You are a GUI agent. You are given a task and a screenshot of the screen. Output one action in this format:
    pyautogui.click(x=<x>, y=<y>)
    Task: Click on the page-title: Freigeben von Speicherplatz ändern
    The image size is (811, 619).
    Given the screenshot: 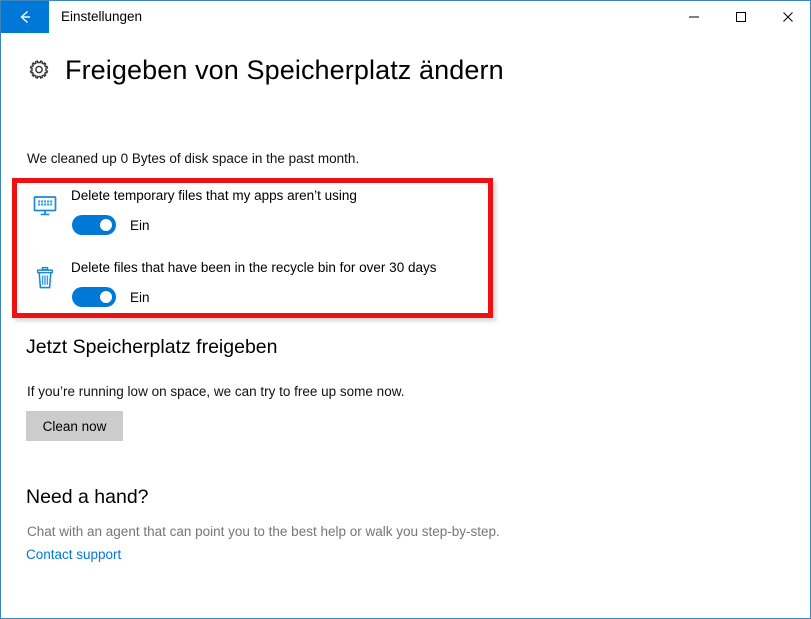 What is the action you would take?
    pyautogui.click(x=284, y=70)
    